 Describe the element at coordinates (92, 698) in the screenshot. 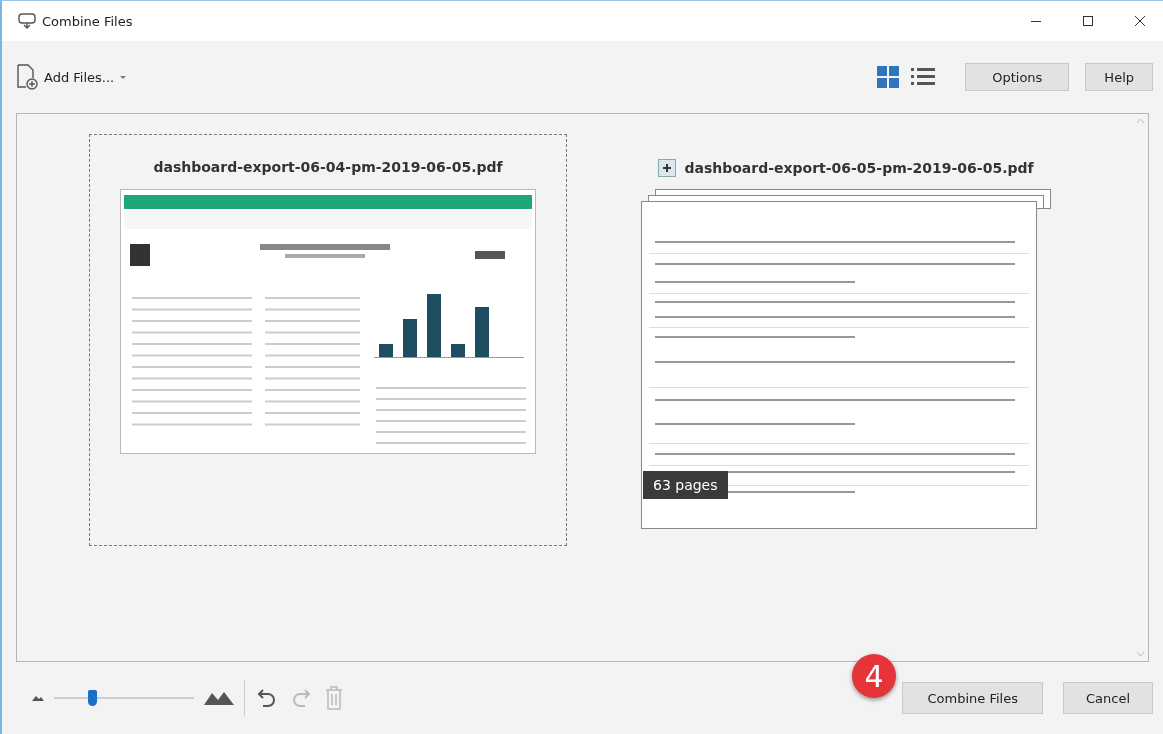

I see `slider-thumb` at that location.